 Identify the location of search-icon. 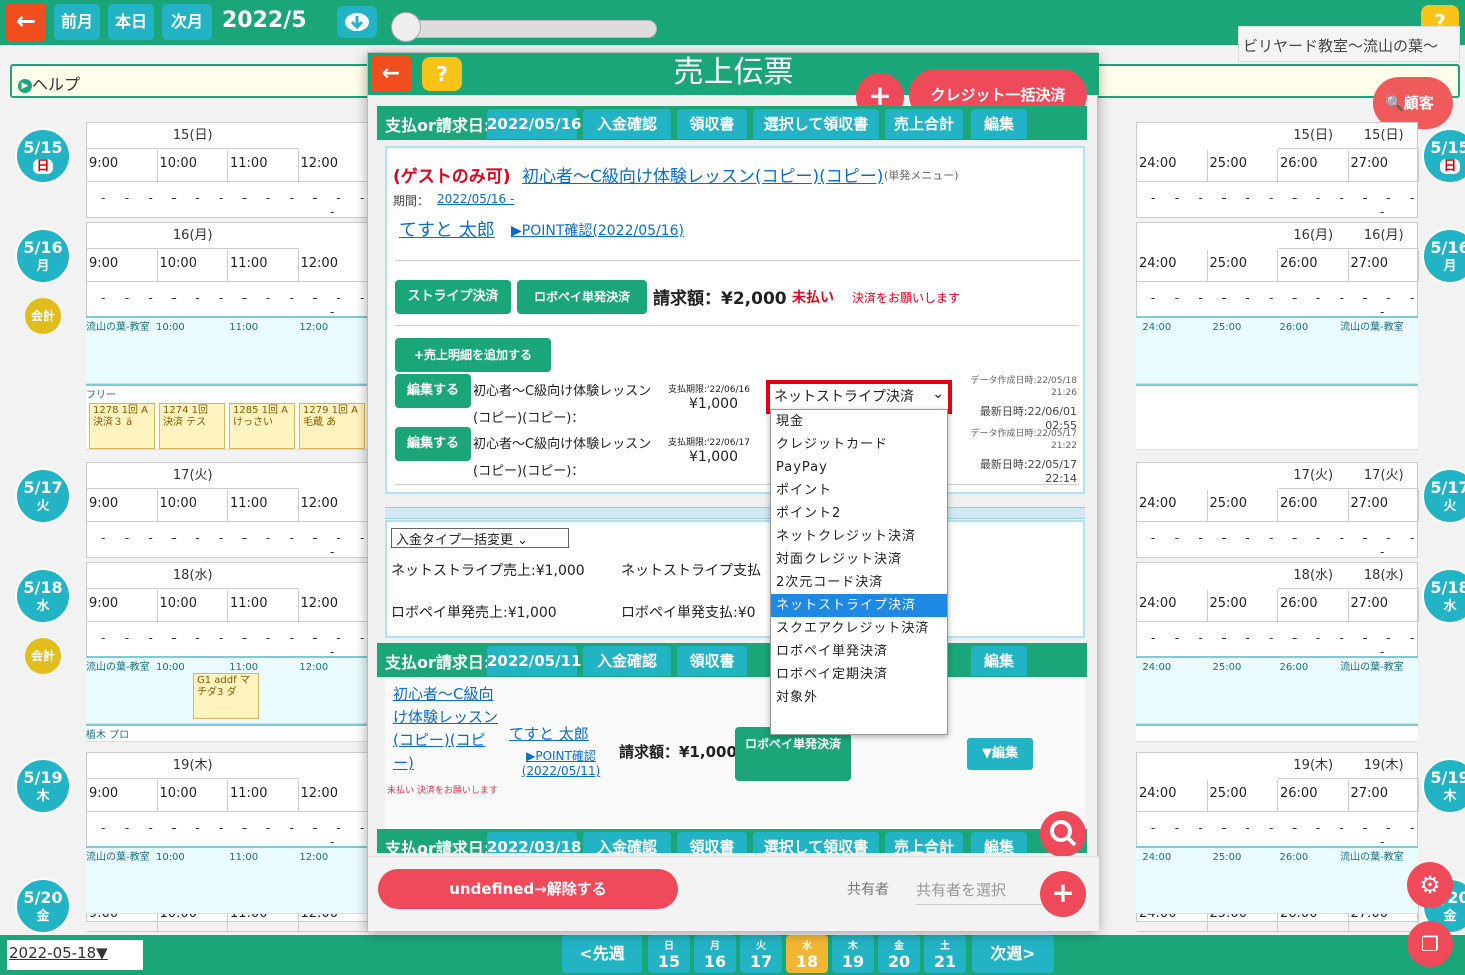
(1063, 834).